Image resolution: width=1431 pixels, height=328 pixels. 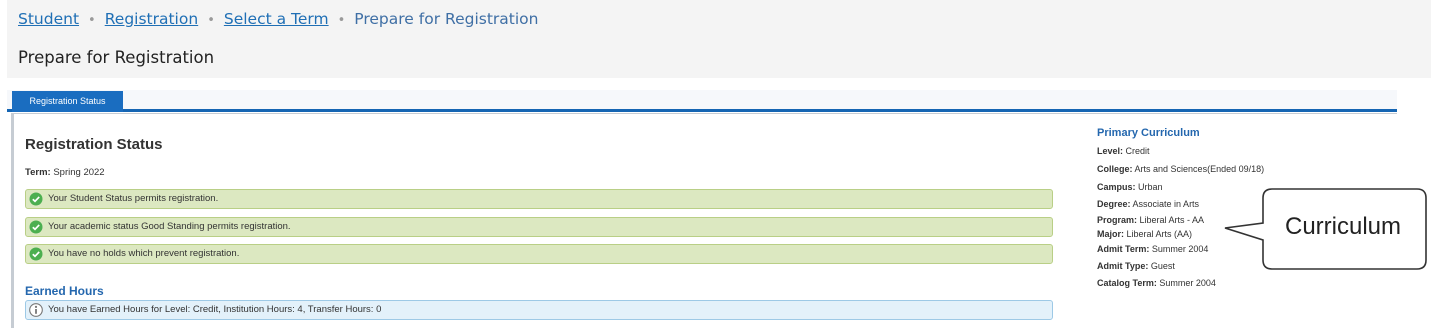 What do you see at coordinates (1153, 249) in the screenshot?
I see `curriculum-row-admit-term: Admit Term: Summer 2004` at bounding box center [1153, 249].